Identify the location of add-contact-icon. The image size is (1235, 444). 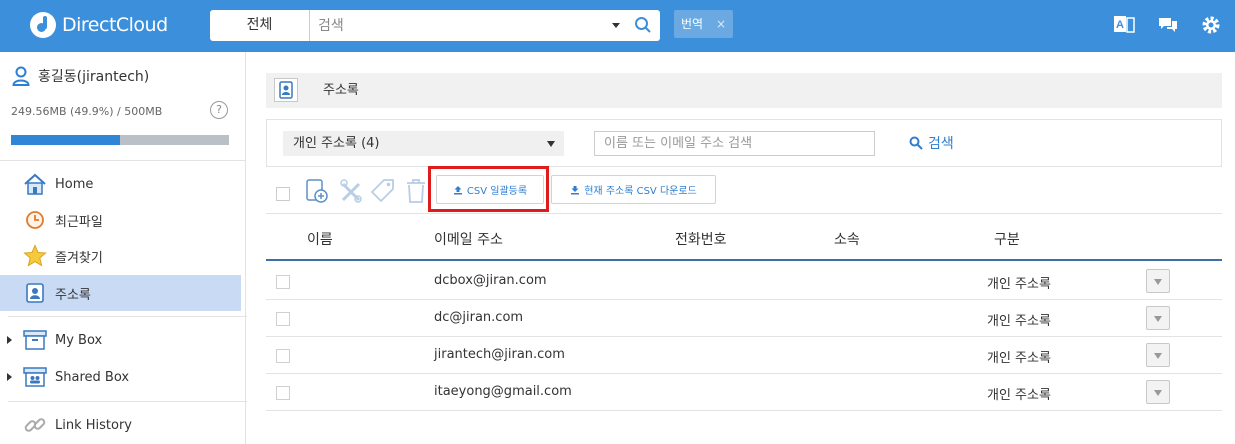
(317, 191).